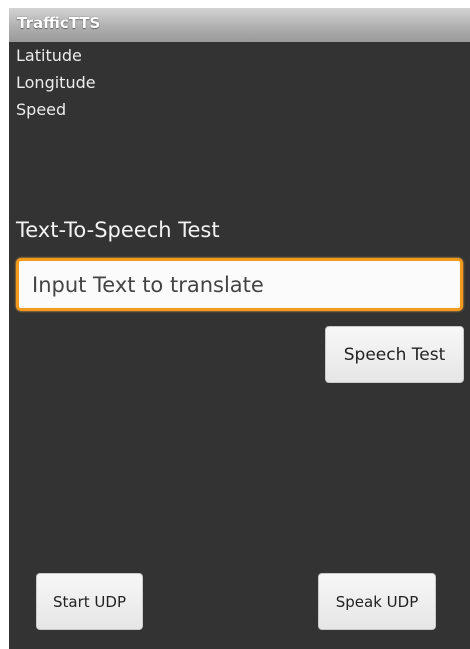 The image size is (470, 649). I want to click on tts-text-input, so click(239, 284).